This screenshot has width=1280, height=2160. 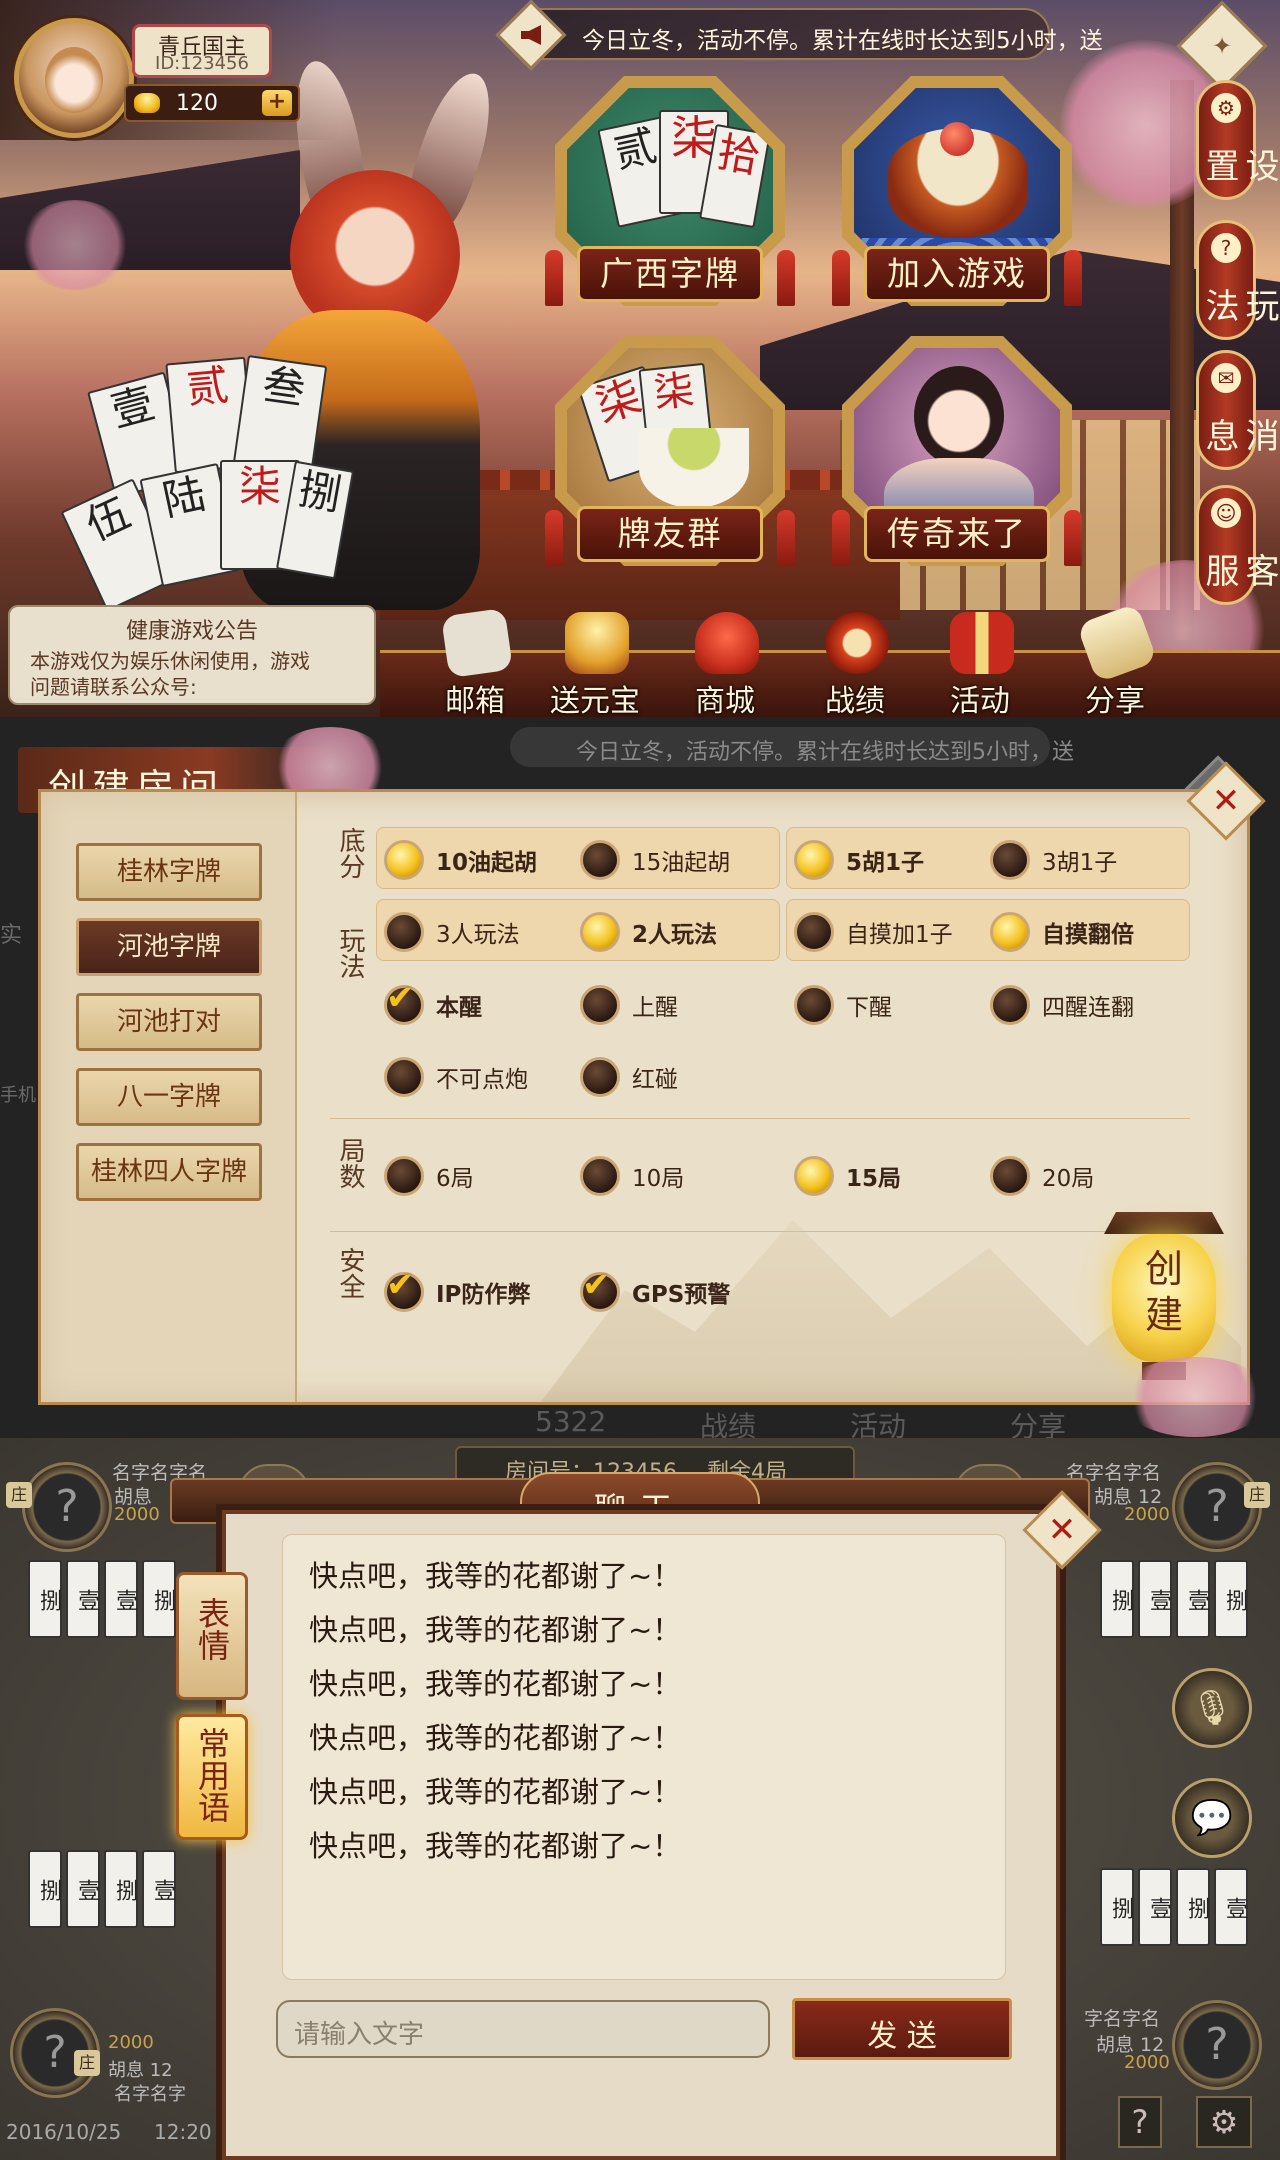 What do you see at coordinates (121, 1889) in the screenshot?
I see `table-card: 捌` at bounding box center [121, 1889].